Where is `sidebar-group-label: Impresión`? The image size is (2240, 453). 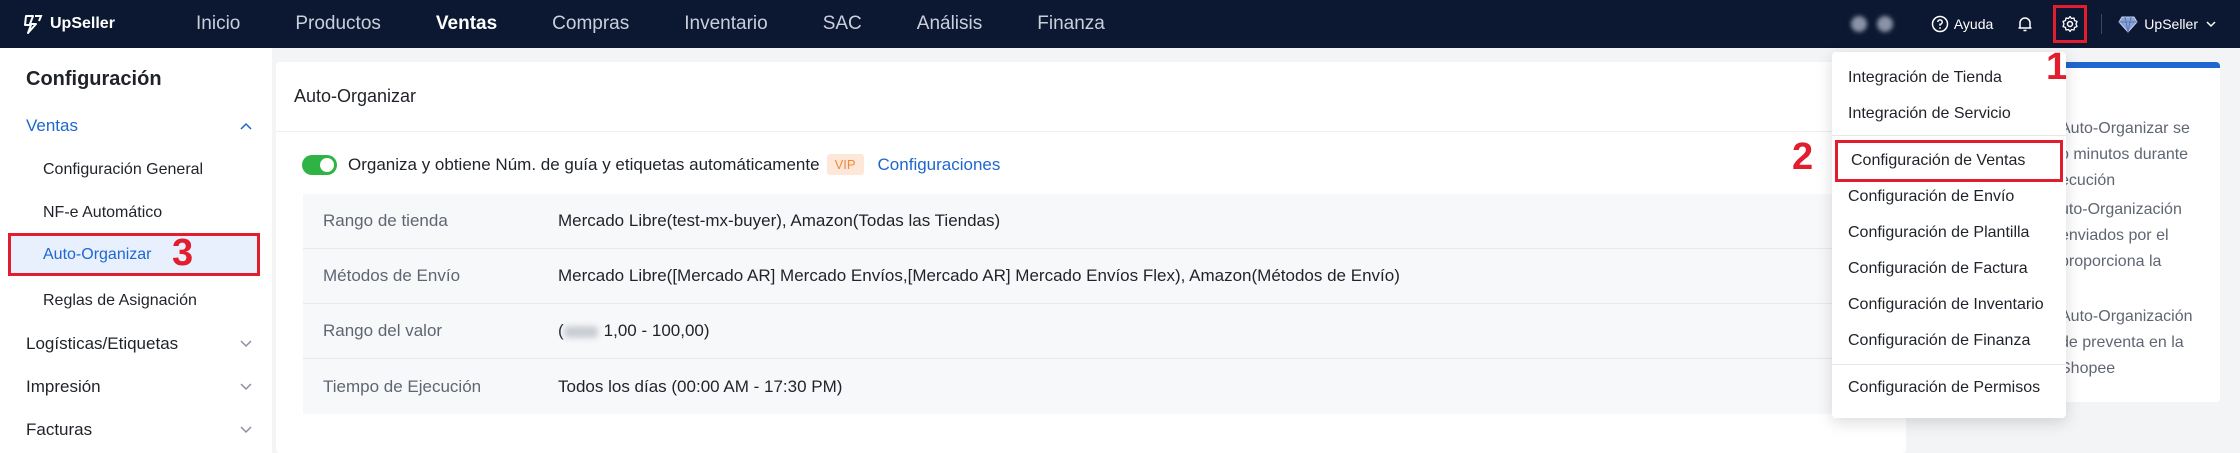
sidebar-group-label: Impresión is located at coordinates (63, 386).